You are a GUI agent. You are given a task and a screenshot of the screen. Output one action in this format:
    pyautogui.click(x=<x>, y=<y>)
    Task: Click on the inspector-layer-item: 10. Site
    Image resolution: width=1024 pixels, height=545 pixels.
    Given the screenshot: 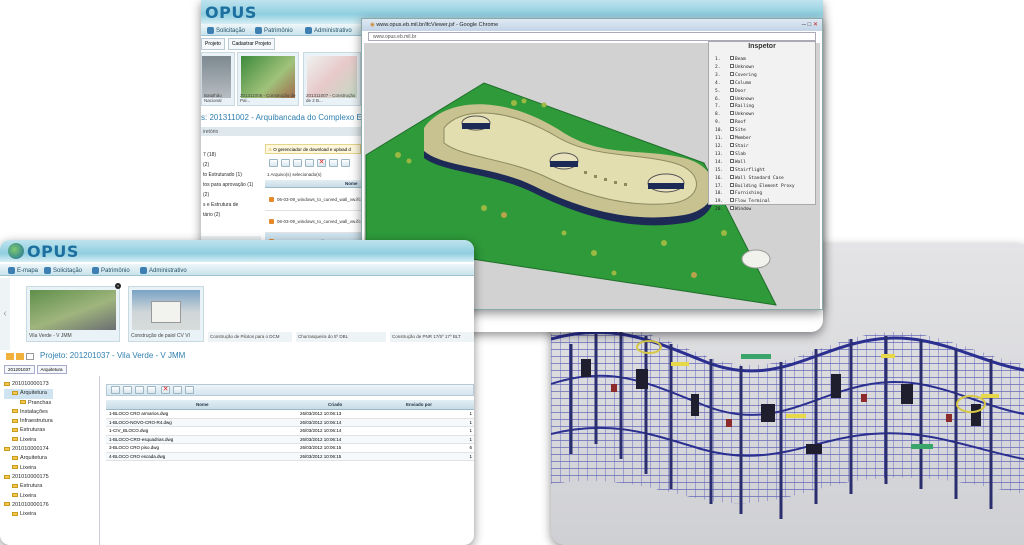 What is the action you would take?
    pyautogui.click(x=755, y=131)
    